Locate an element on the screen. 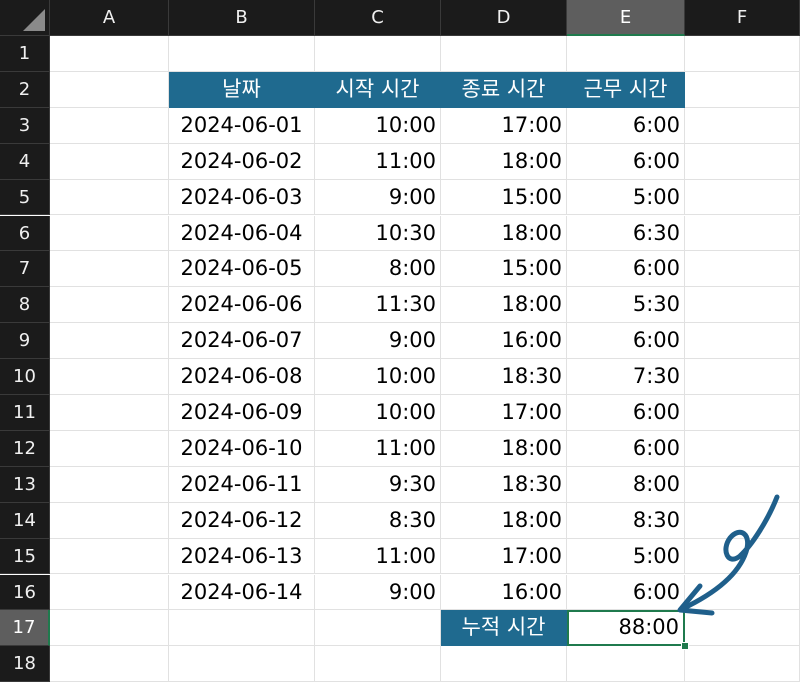 Image resolution: width=800 pixels, height=682 pixels. row-header-13: 13 is located at coordinates (25, 484).